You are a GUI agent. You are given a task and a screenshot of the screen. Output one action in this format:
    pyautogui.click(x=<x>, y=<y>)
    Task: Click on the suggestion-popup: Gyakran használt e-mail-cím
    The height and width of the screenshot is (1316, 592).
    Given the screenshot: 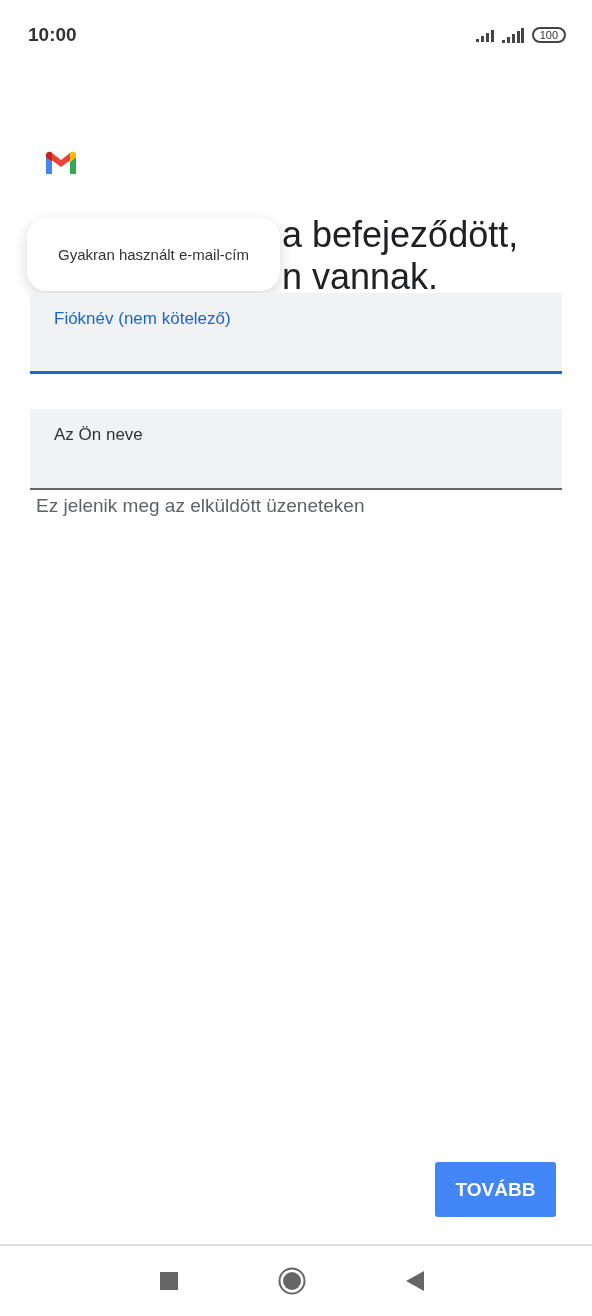 What is the action you would take?
    pyautogui.click(x=153, y=254)
    